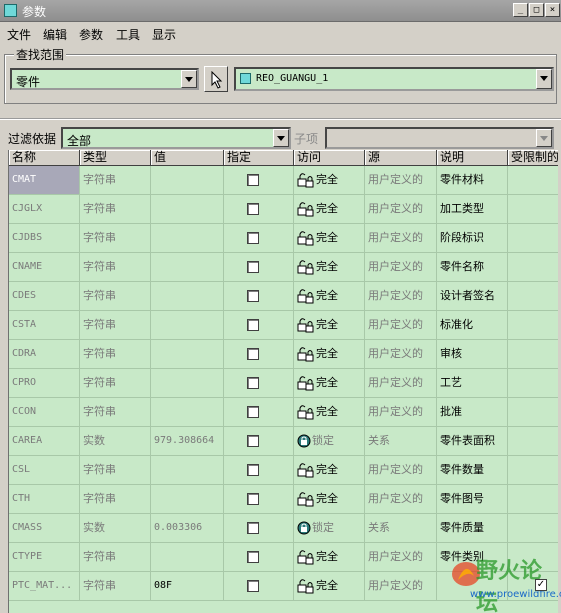 The height and width of the screenshot is (613, 561). Describe the element at coordinates (283, 296) in the screenshot. I see `table-row: CDES 字符串 完全 用户定义的 设计者签名` at that location.